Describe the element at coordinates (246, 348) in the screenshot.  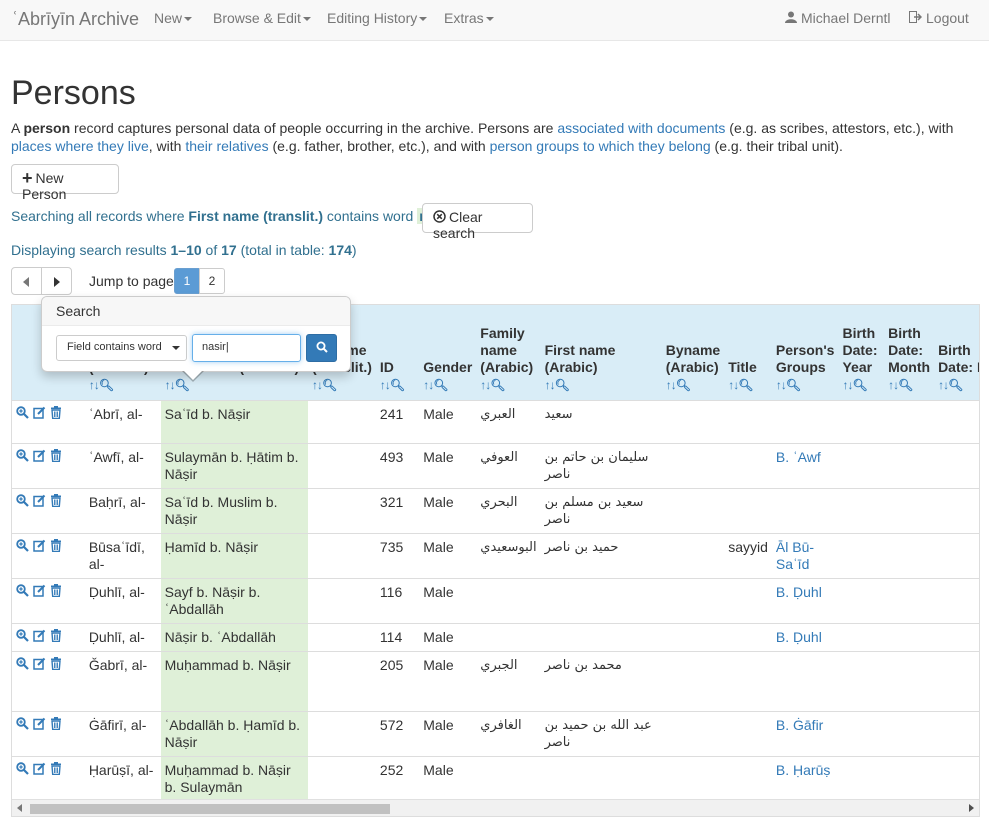
I see `search-value-input: nasir|` at that location.